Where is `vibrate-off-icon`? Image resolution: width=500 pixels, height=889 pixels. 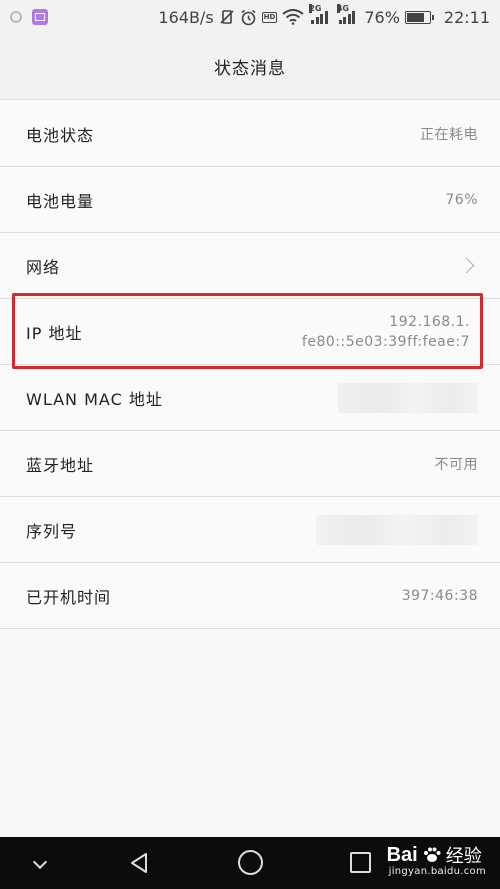
vibrate-off-icon is located at coordinates (227, 17).